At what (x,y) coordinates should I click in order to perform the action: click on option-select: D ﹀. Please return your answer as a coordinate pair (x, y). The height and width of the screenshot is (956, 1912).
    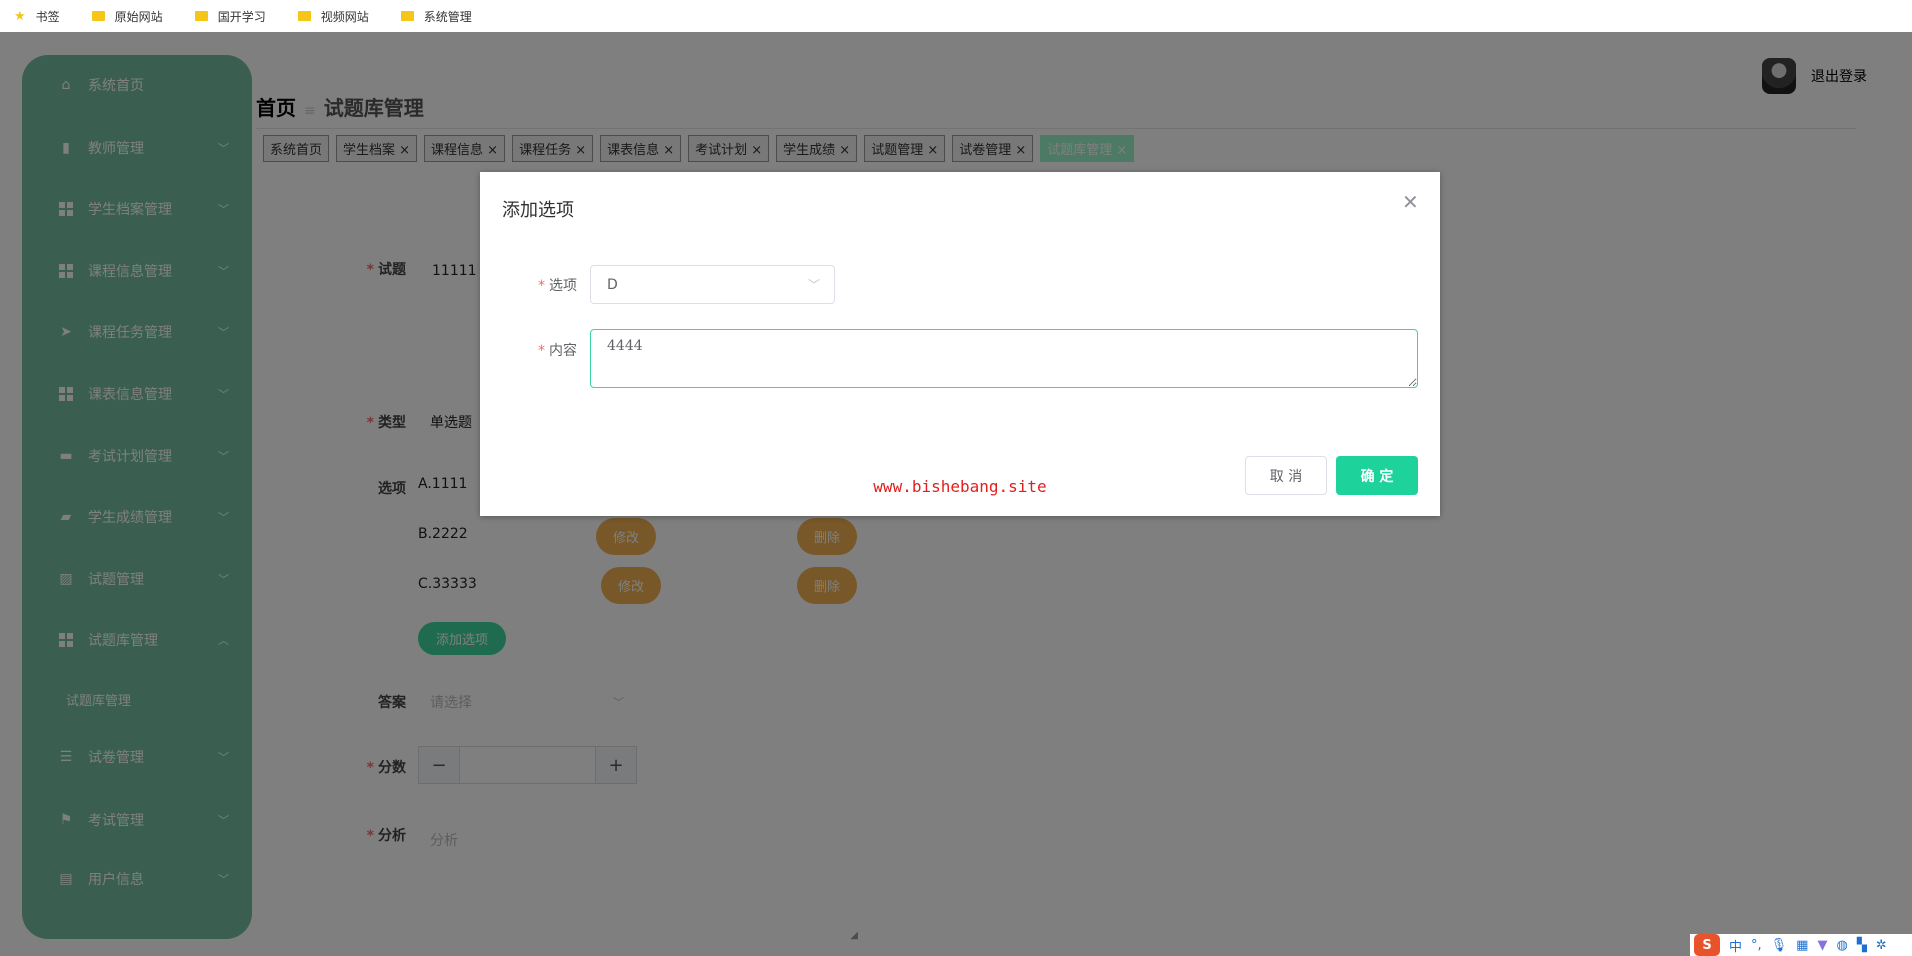
    Looking at the image, I should click on (712, 284).